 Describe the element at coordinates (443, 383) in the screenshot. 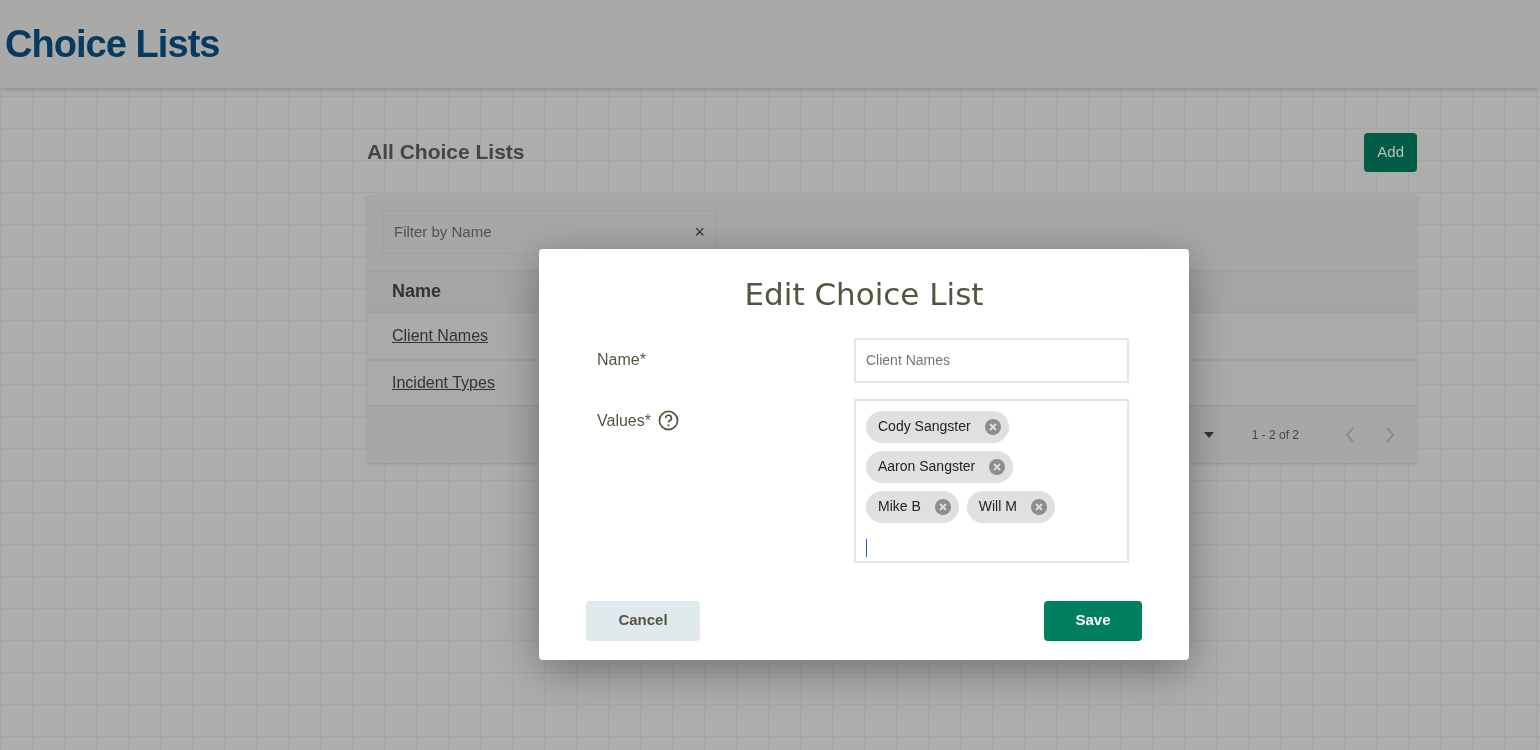

I see `choice-list-link: Incident Types` at that location.